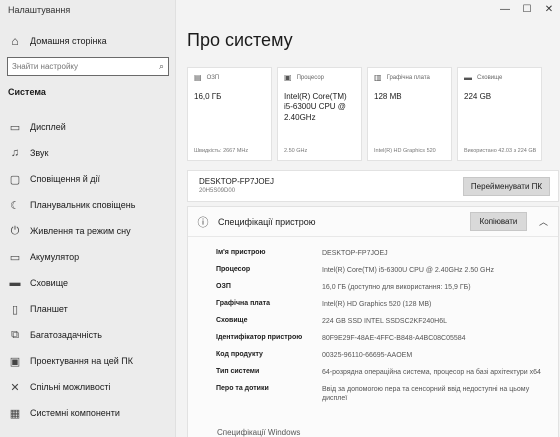 This screenshot has height=437, width=560. What do you see at coordinates (258, 432) in the screenshot?
I see `windows-specs-header: Специфікації Windows` at bounding box center [258, 432].